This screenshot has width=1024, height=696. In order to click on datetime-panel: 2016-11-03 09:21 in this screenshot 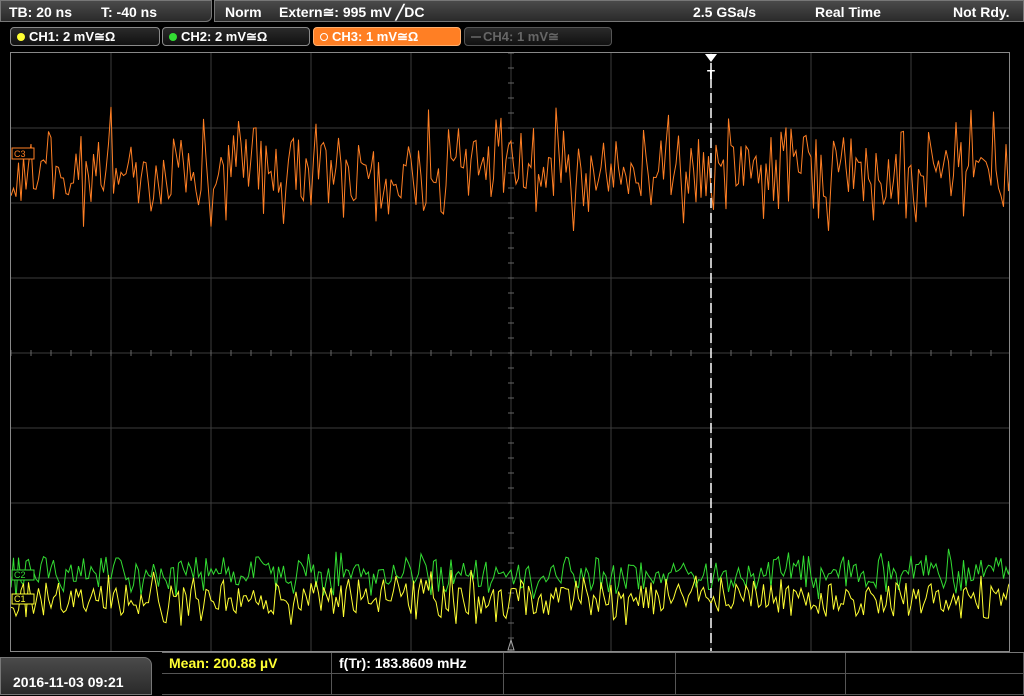, I will do `click(76, 676)`.